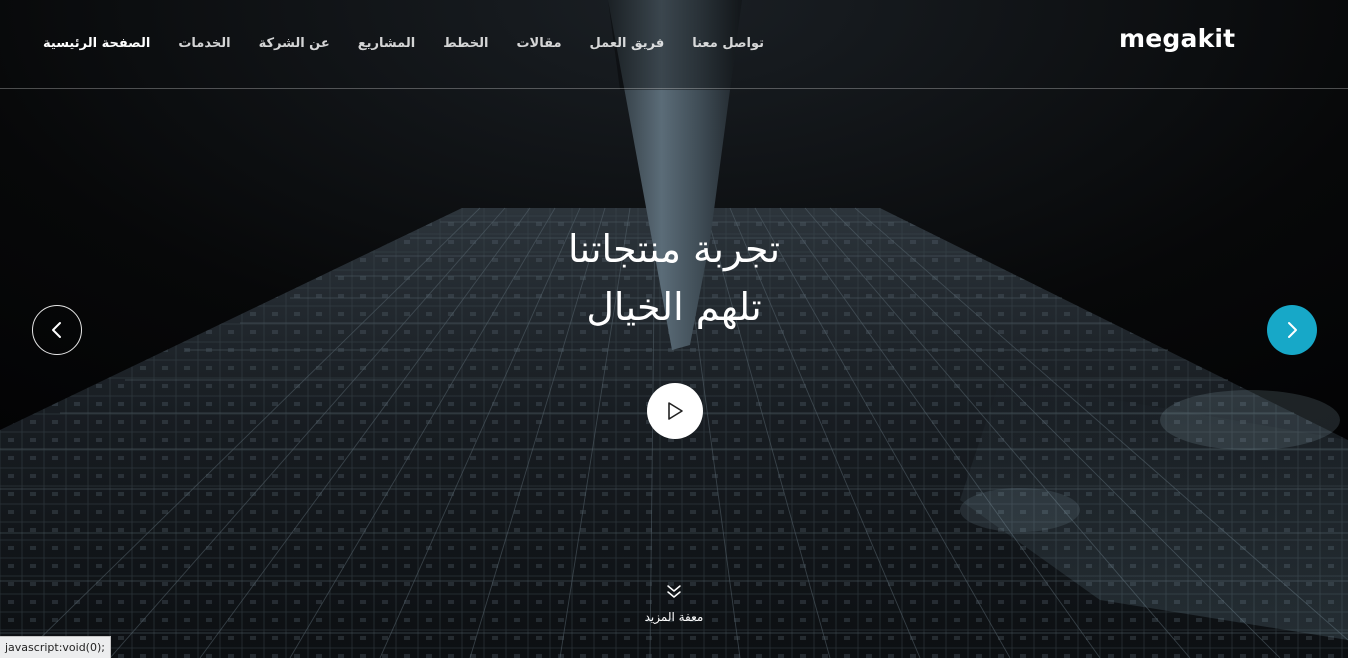 The width and height of the screenshot is (1348, 658). What do you see at coordinates (674, 307) in the screenshot?
I see `hero-headline-line-2: تلهم الخيال` at bounding box center [674, 307].